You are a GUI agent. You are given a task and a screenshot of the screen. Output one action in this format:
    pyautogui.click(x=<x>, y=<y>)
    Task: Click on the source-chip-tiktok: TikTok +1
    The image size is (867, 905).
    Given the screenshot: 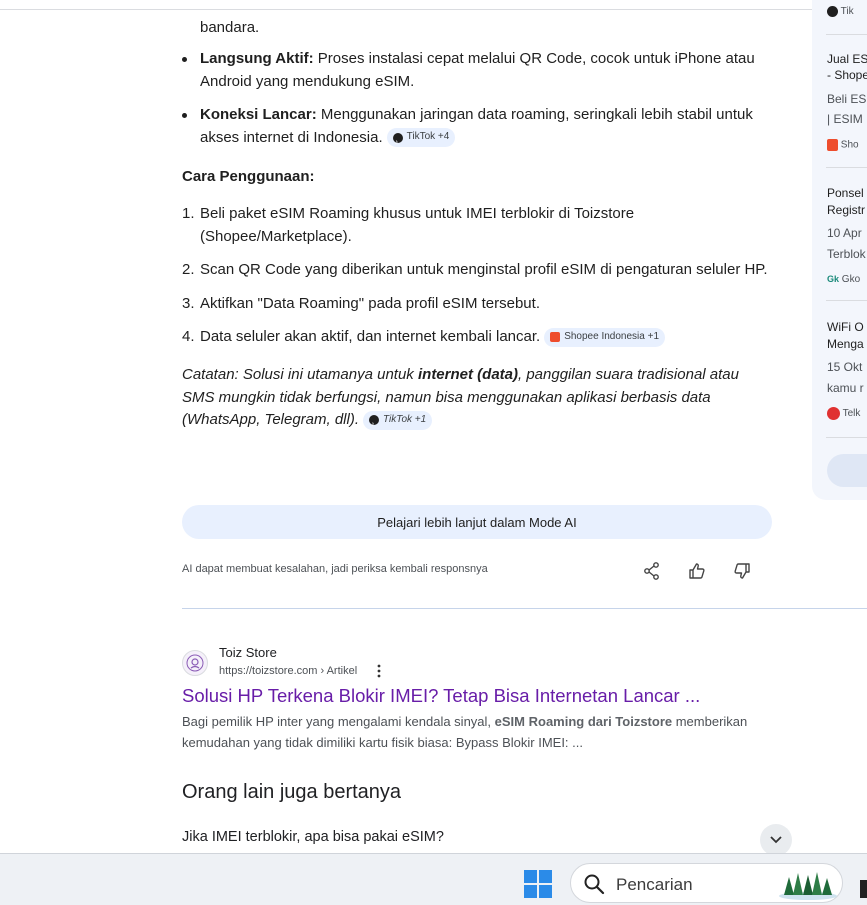 What is the action you would take?
    pyautogui.click(x=398, y=423)
    